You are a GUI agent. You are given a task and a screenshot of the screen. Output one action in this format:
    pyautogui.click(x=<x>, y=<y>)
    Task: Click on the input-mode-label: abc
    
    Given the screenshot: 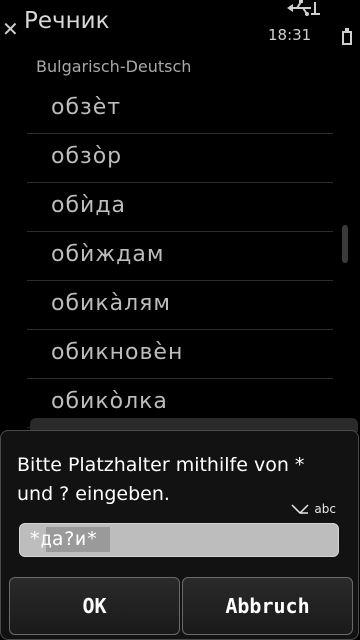 What is the action you would take?
    pyautogui.click(x=325, y=509)
    